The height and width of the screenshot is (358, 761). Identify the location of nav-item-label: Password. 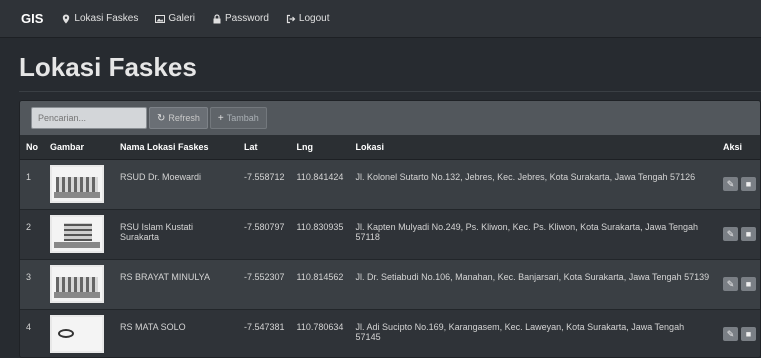
(247, 18).